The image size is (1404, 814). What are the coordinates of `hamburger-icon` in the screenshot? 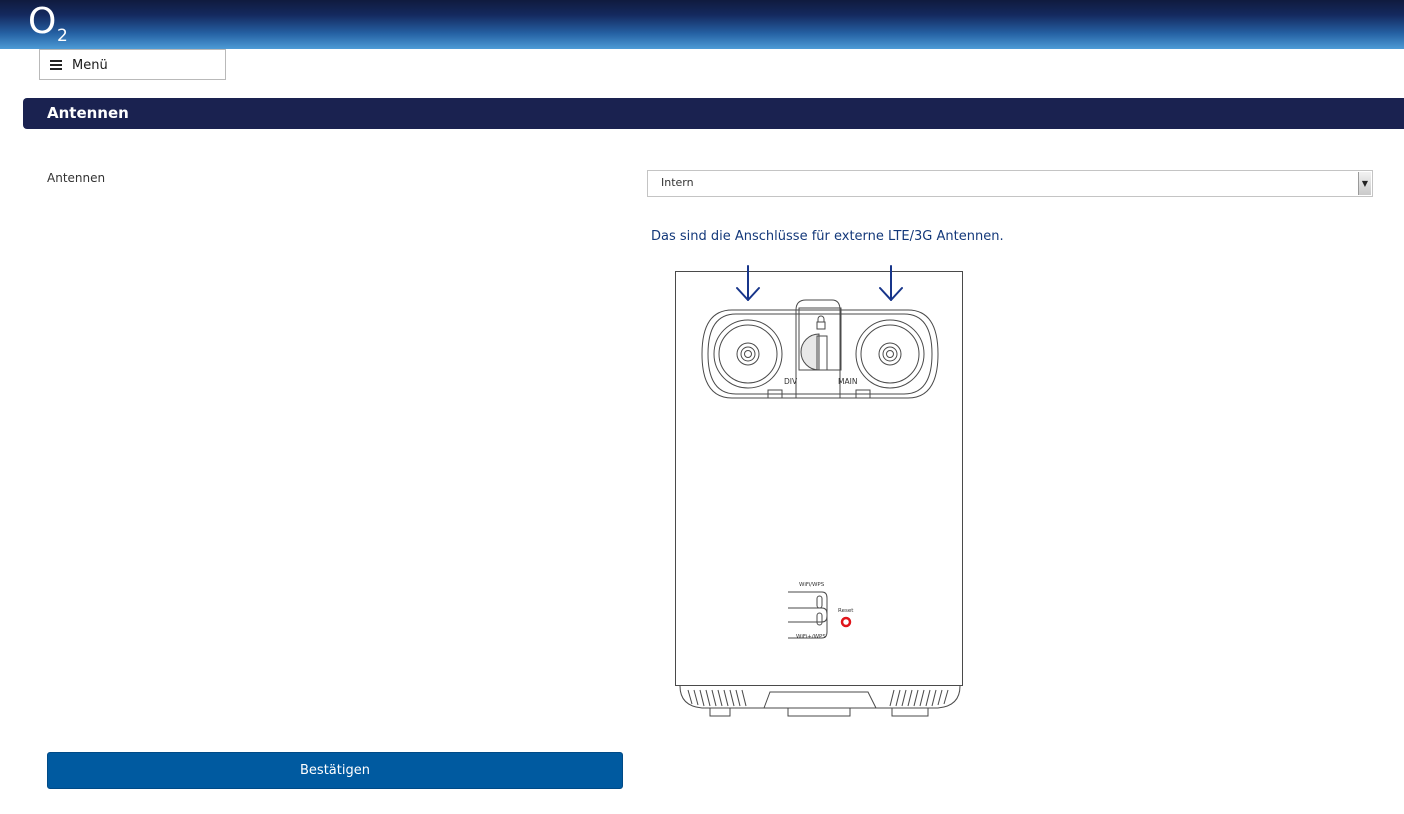 It's located at (56, 65).